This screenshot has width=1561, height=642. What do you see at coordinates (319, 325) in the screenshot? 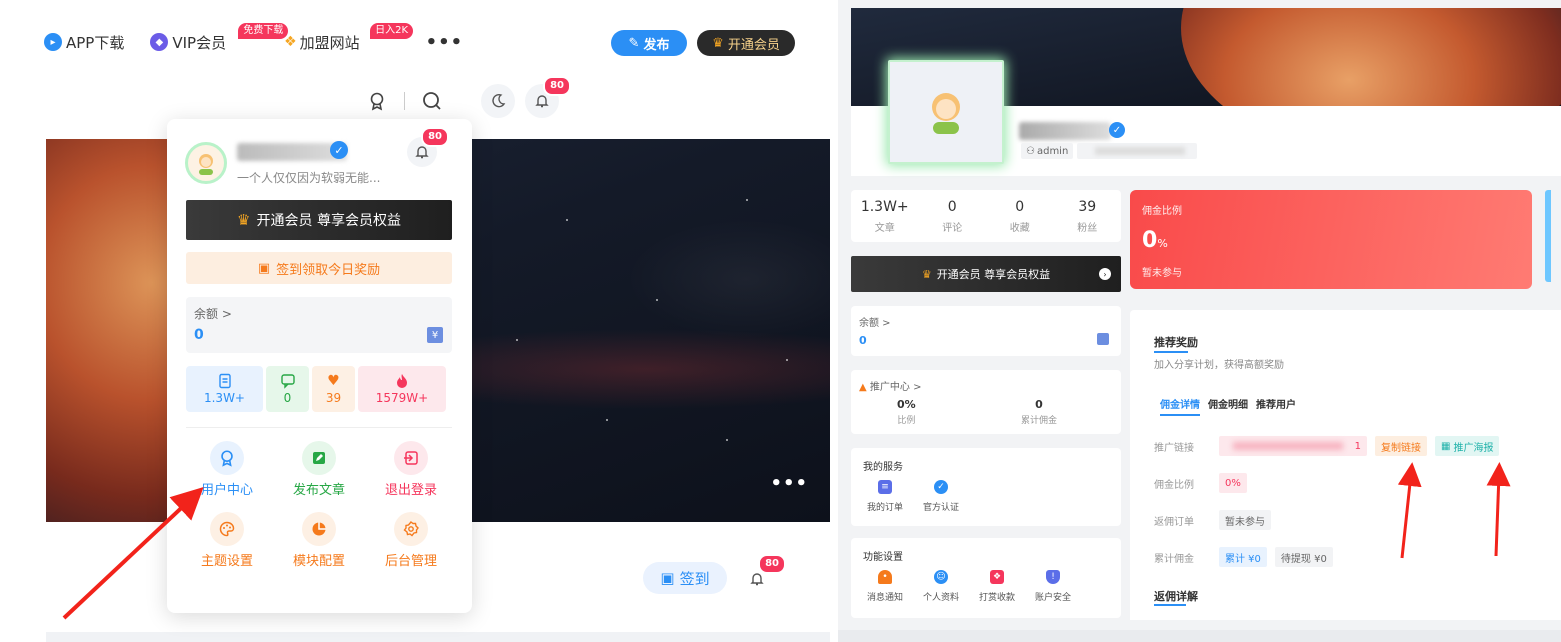
I see `balance-card: 余额 > 0 ¥` at bounding box center [319, 325].